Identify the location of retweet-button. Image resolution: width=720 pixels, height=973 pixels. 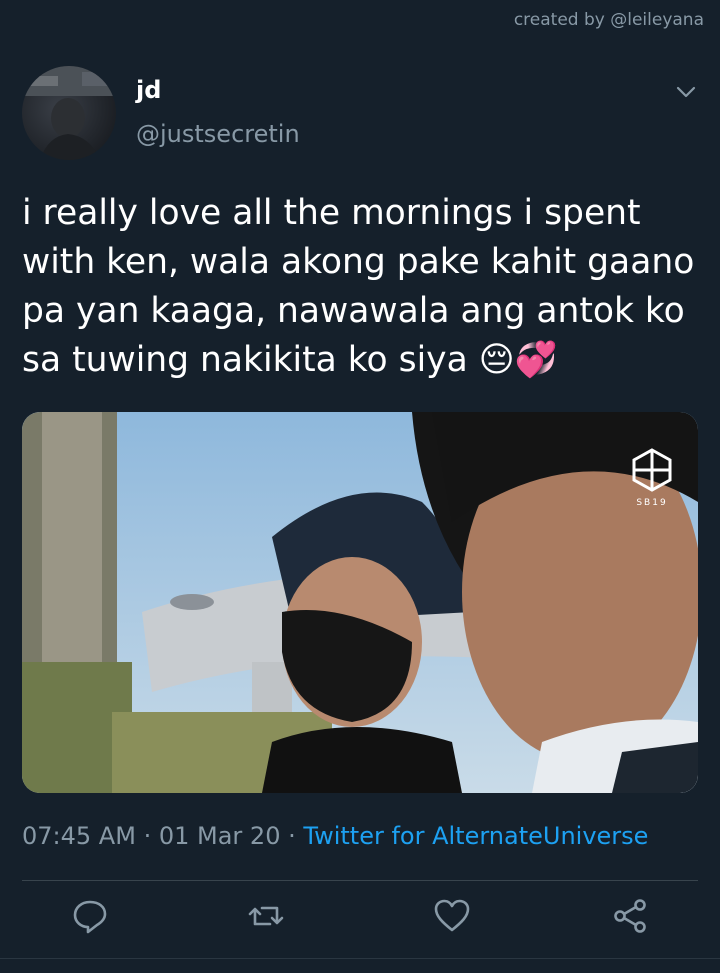
(266, 916).